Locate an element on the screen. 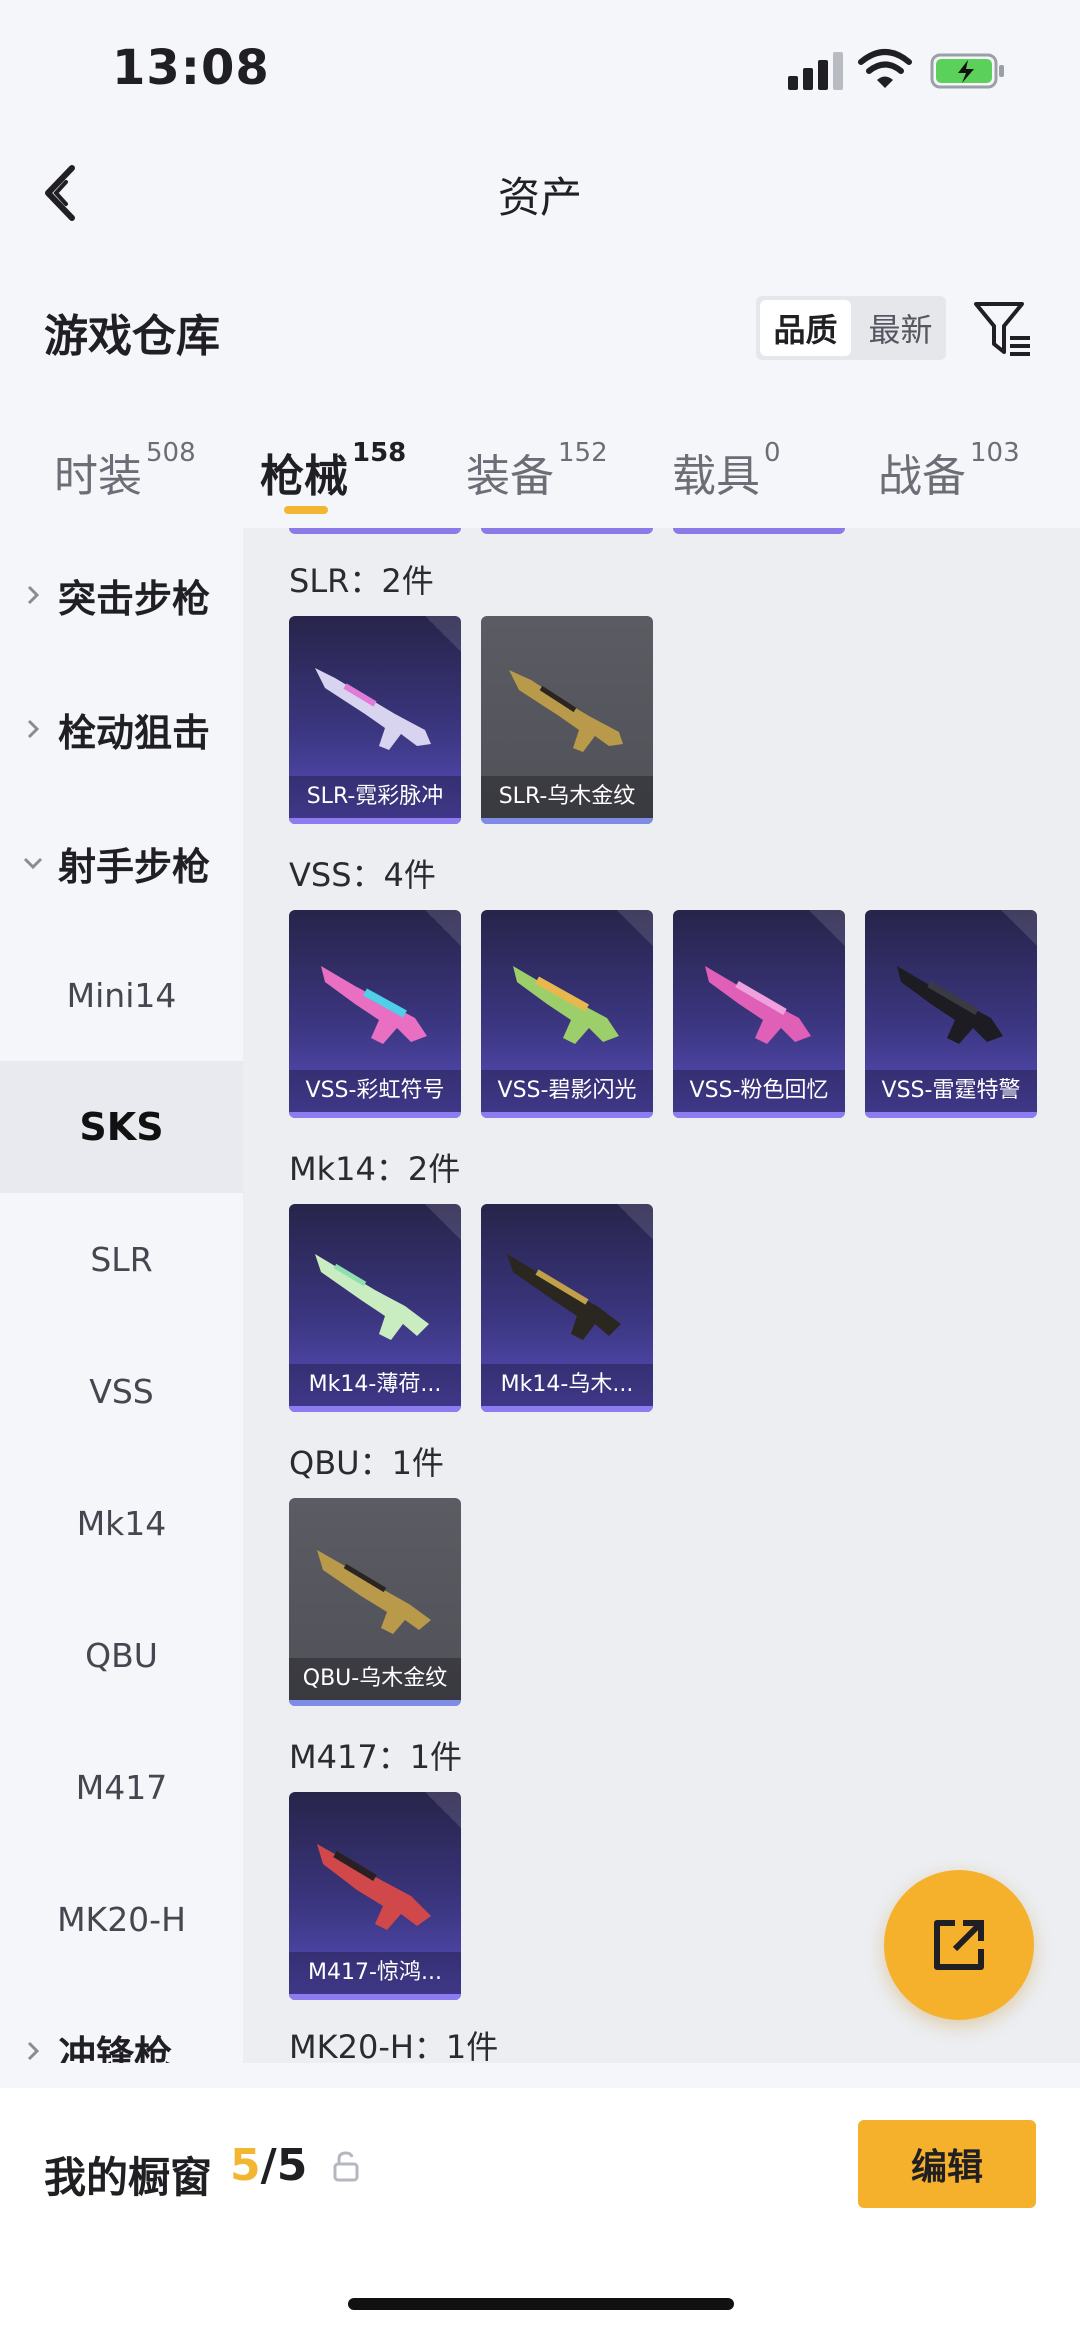 The image size is (1080, 2337). card-label: VSS-粉色回忆 is located at coordinates (759, 1091).